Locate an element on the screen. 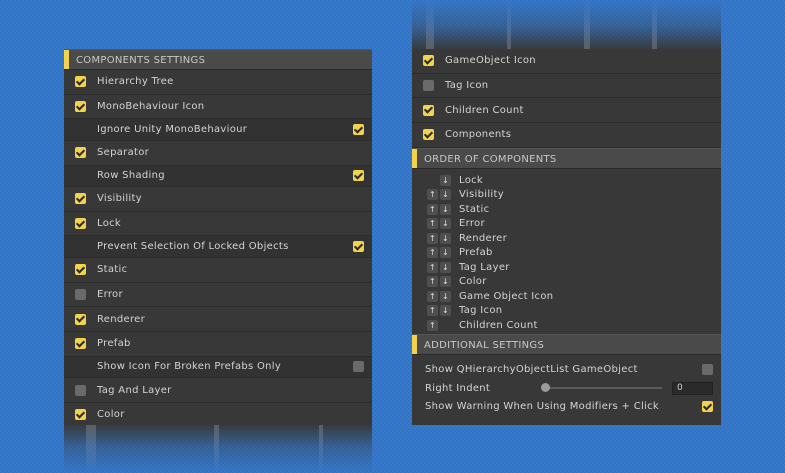  setting-row-ignore-unity-monobehaviour: Ignore Unity MonoBehaviour is located at coordinates (218, 130).